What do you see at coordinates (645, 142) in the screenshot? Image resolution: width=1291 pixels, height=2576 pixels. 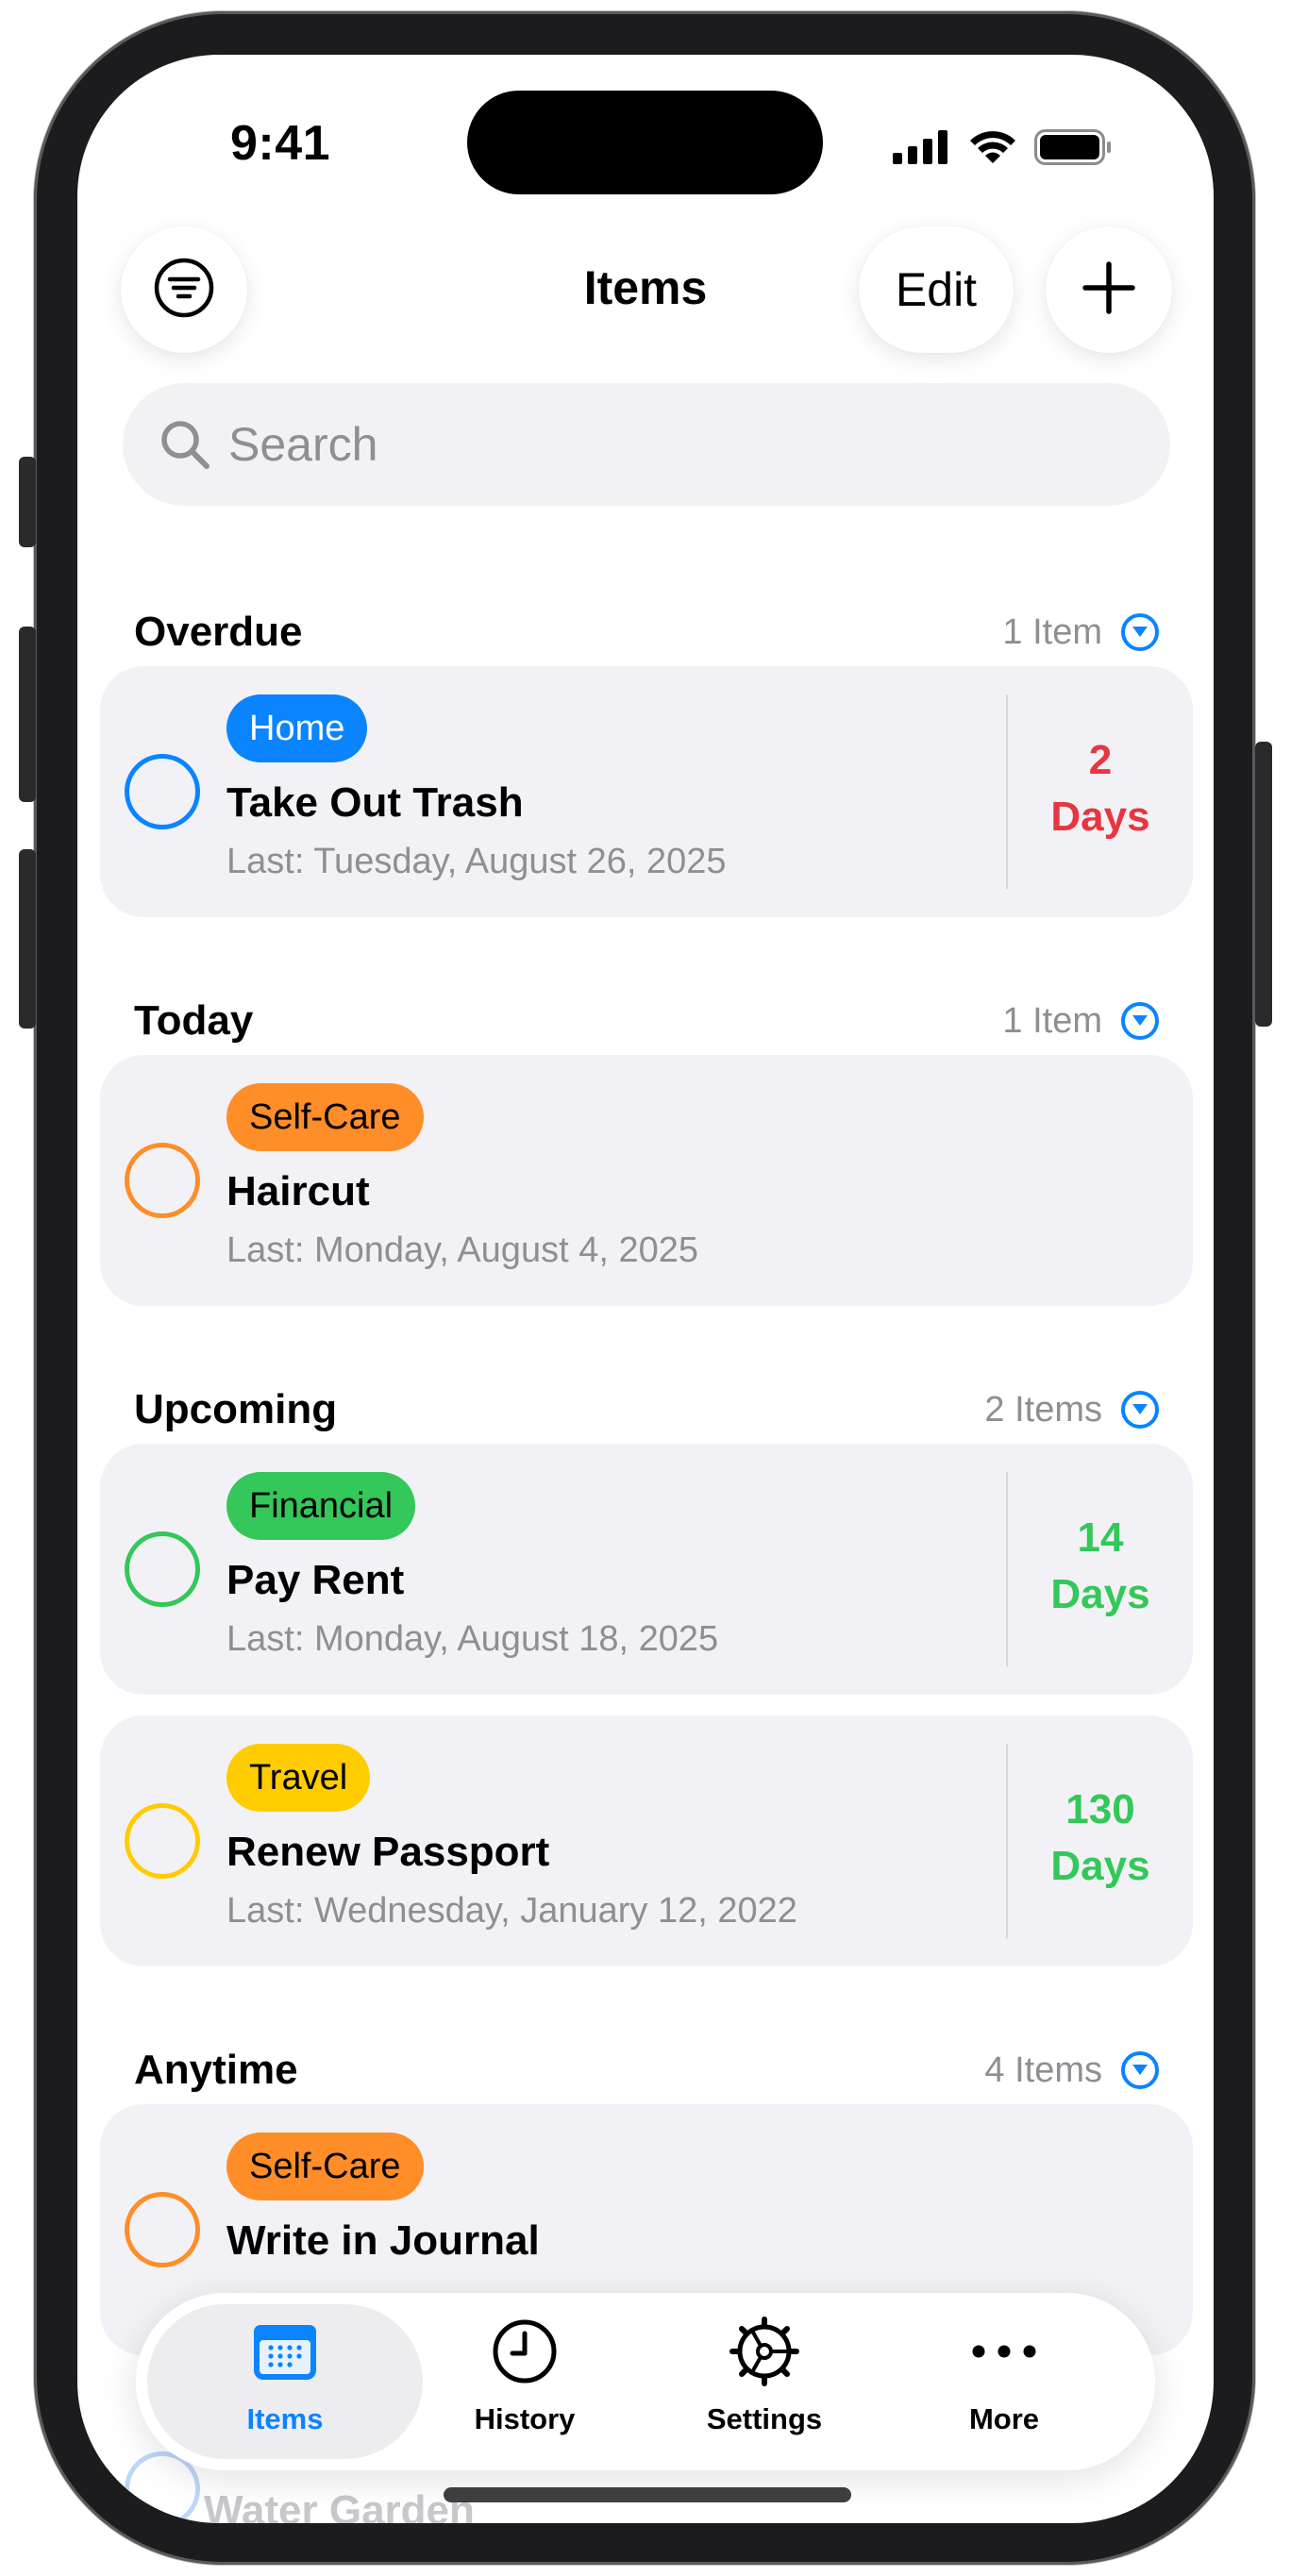 I see `dynamic-island` at bounding box center [645, 142].